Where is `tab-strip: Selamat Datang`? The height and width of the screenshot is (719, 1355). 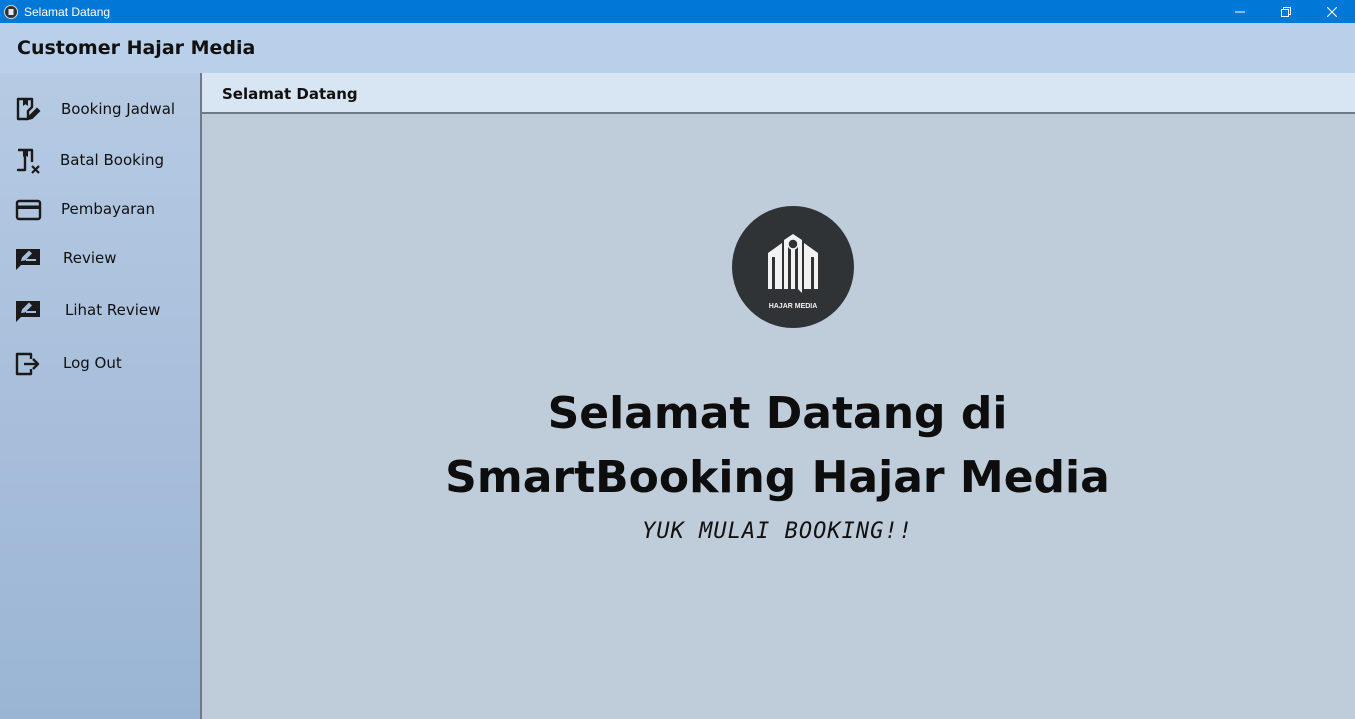 tab-strip: Selamat Datang is located at coordinates (777, 93).